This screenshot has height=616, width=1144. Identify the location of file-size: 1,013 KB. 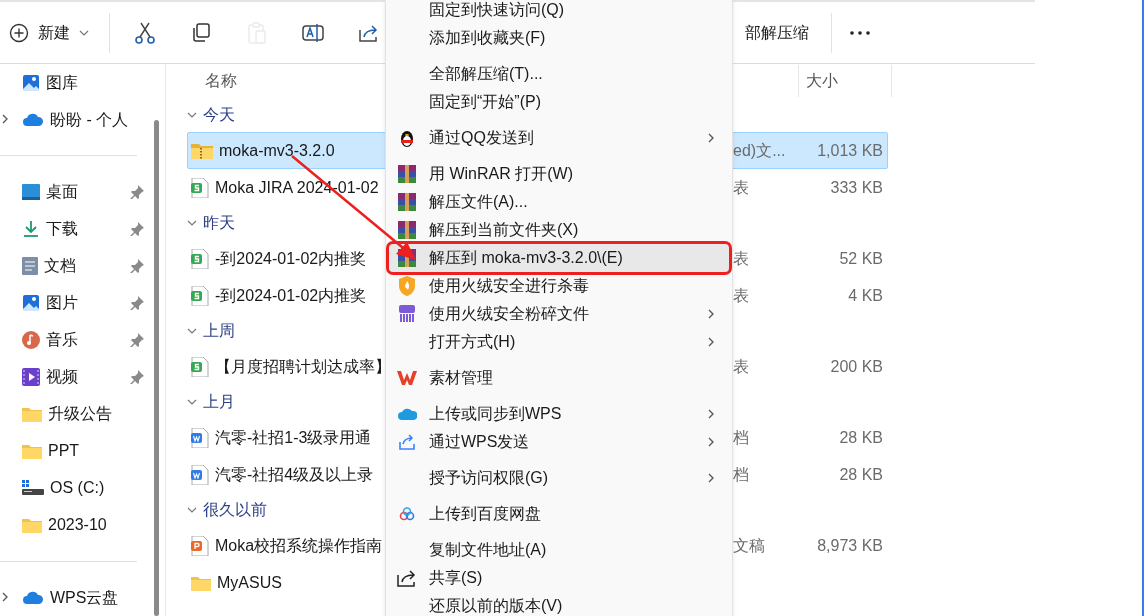
(850, 150).